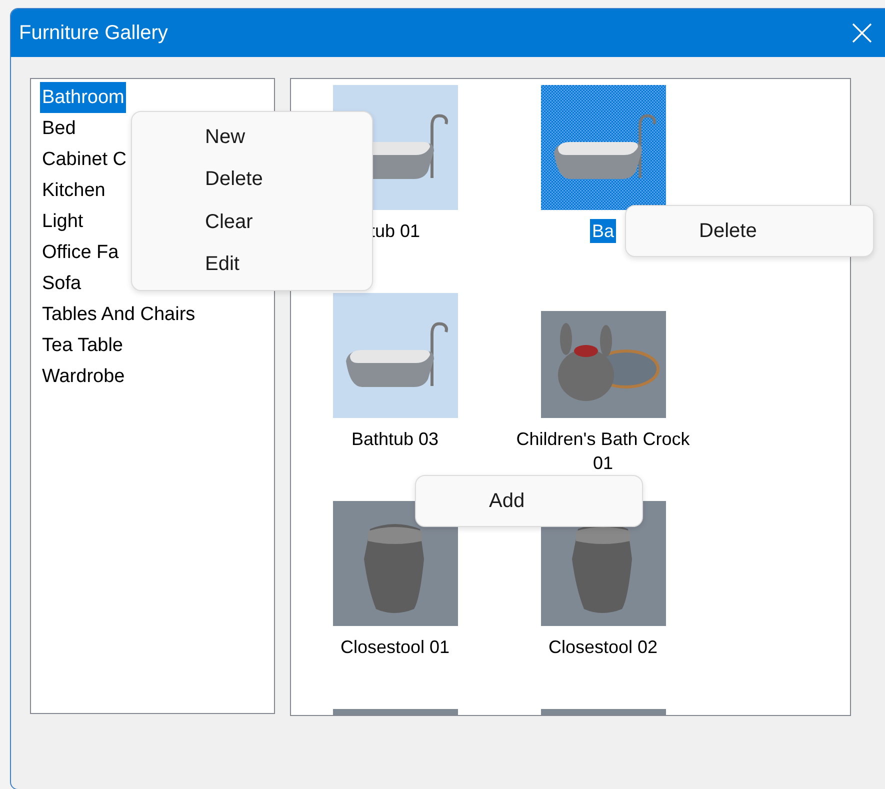  I want to click on category-item: Bed, so click(59, 128).